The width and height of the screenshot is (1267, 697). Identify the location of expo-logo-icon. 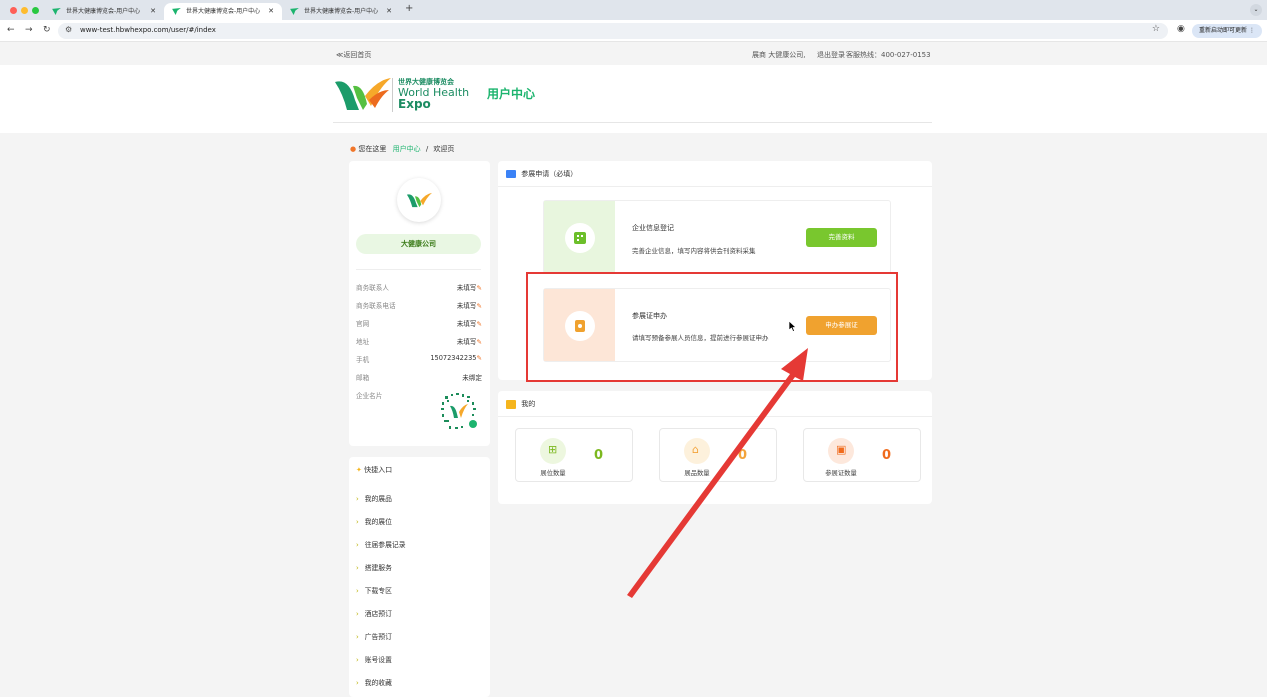
(362, 94).